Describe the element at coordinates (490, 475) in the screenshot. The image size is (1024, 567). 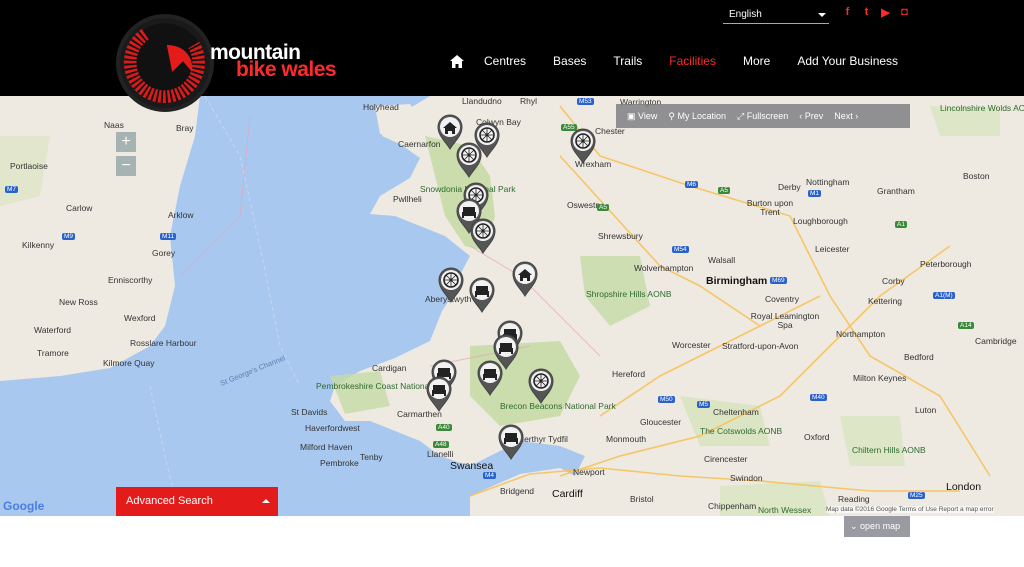
I see `road-badge: M4` at that location.